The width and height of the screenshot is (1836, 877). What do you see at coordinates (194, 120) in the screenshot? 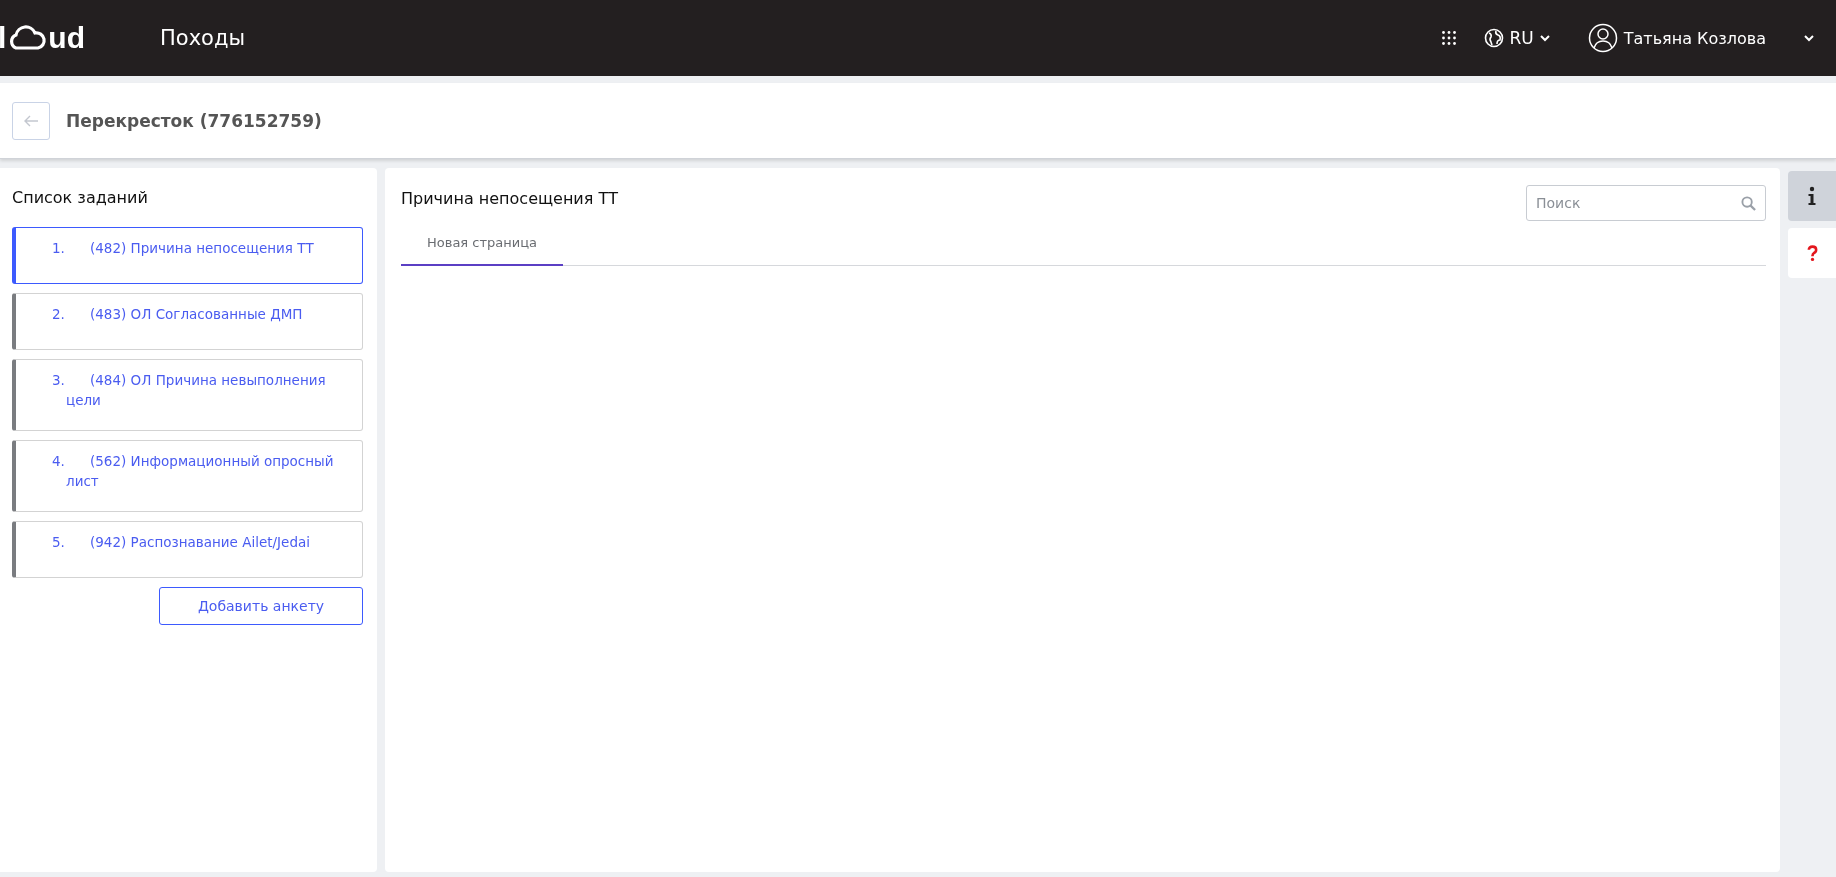
I see `store-title: Перекресток (776152759)` at bounding box center [194, 120].